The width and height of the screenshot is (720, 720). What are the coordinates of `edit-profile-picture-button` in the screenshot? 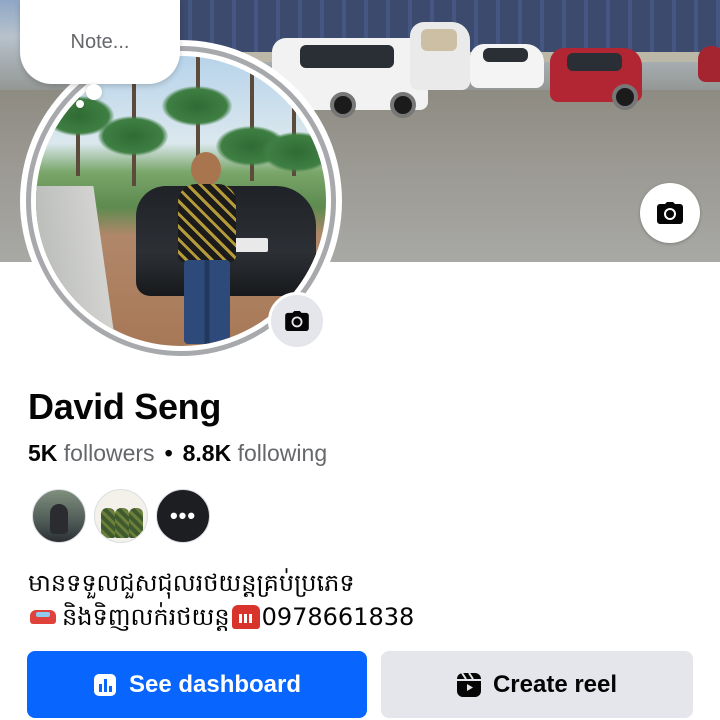 It's located at (297, 321).